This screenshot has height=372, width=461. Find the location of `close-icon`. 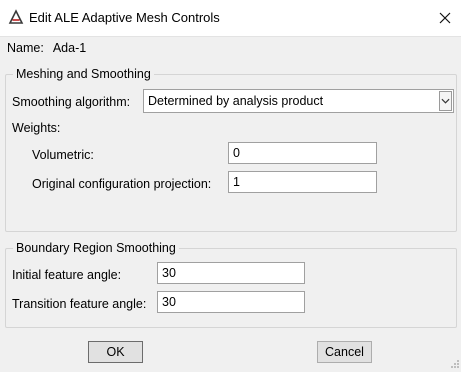

close-icon is located at coordinates (445, 18).